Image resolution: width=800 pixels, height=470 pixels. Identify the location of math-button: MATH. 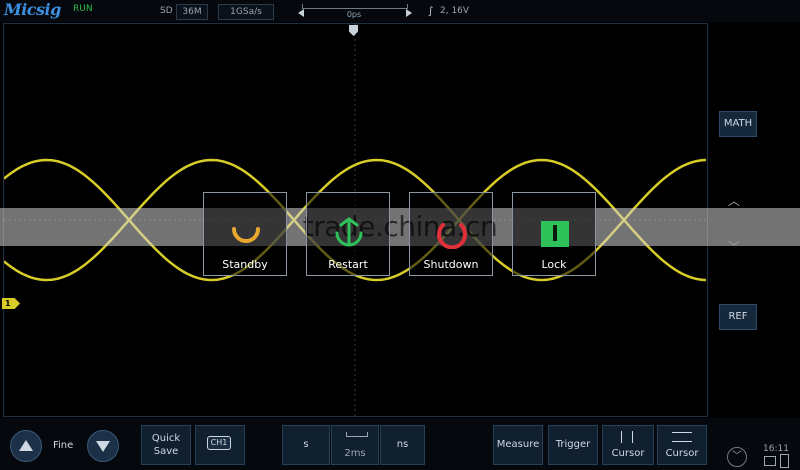
(738, 124).